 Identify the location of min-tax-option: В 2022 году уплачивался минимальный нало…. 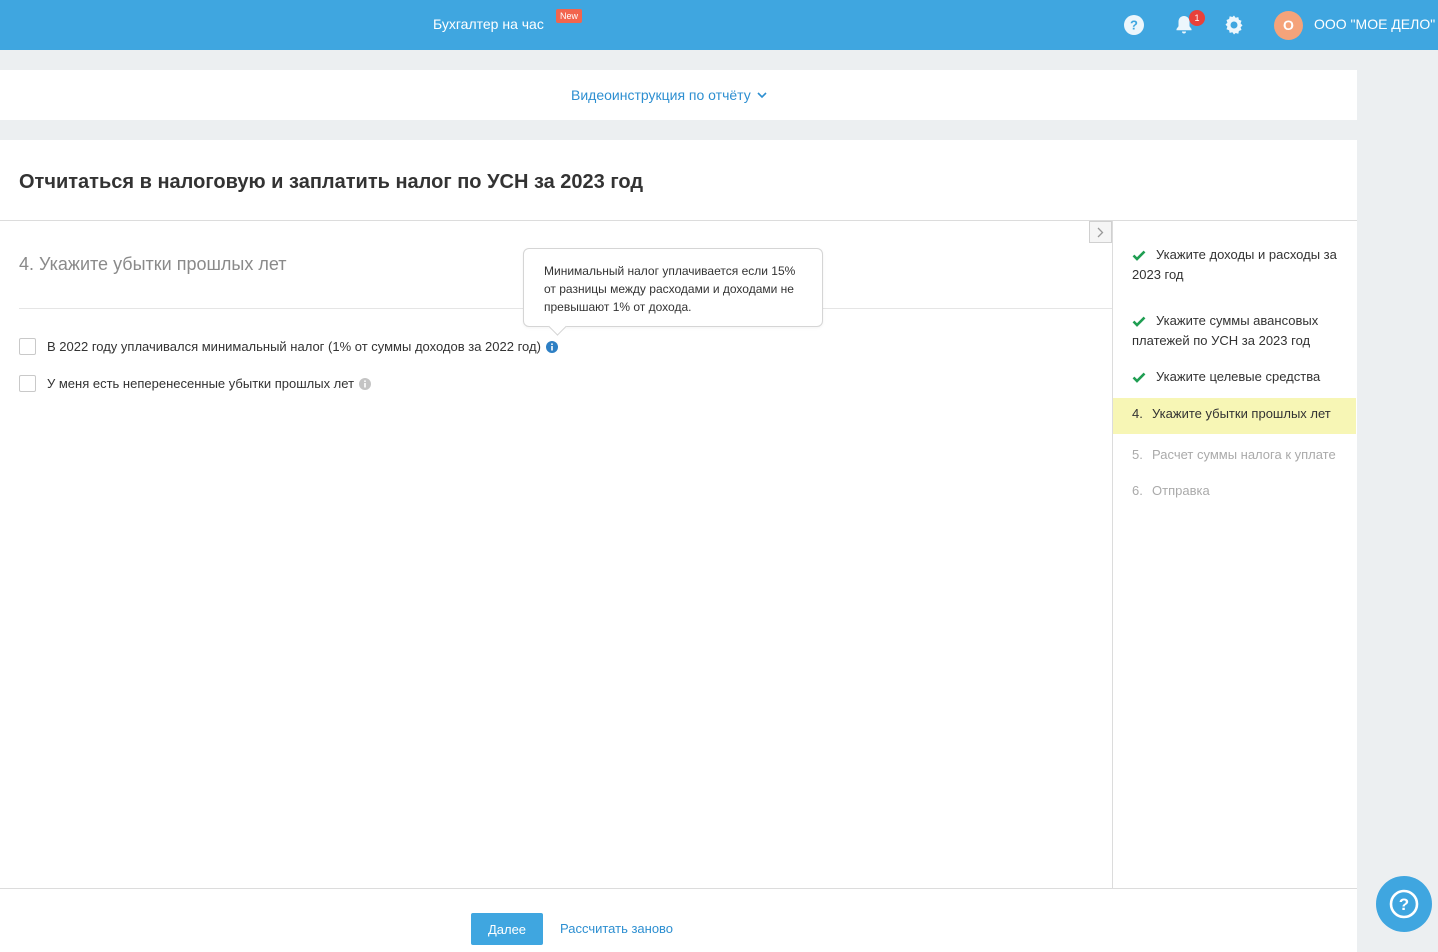
(288, 346).